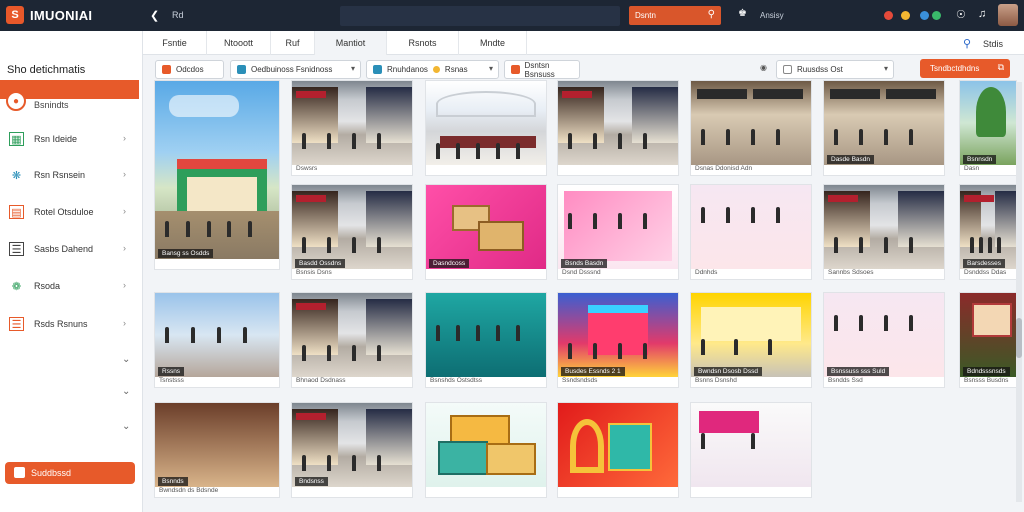  What do you see at coordinates (982, 14) in the screenshot?
I see `bell-icon: ♫` at bounding box center [982, 14].